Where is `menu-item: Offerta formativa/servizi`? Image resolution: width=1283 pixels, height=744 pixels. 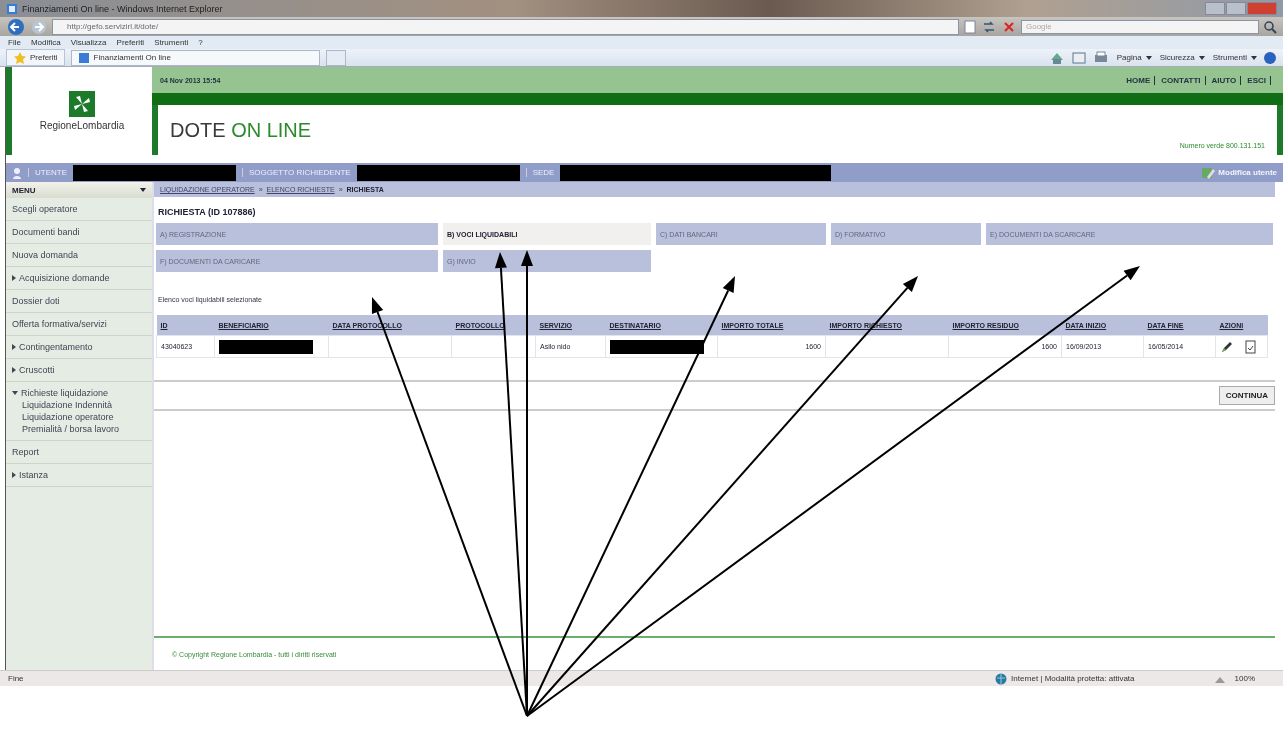 menu-item: Offerta formativa/servizi is located at coordinates (79, 324).